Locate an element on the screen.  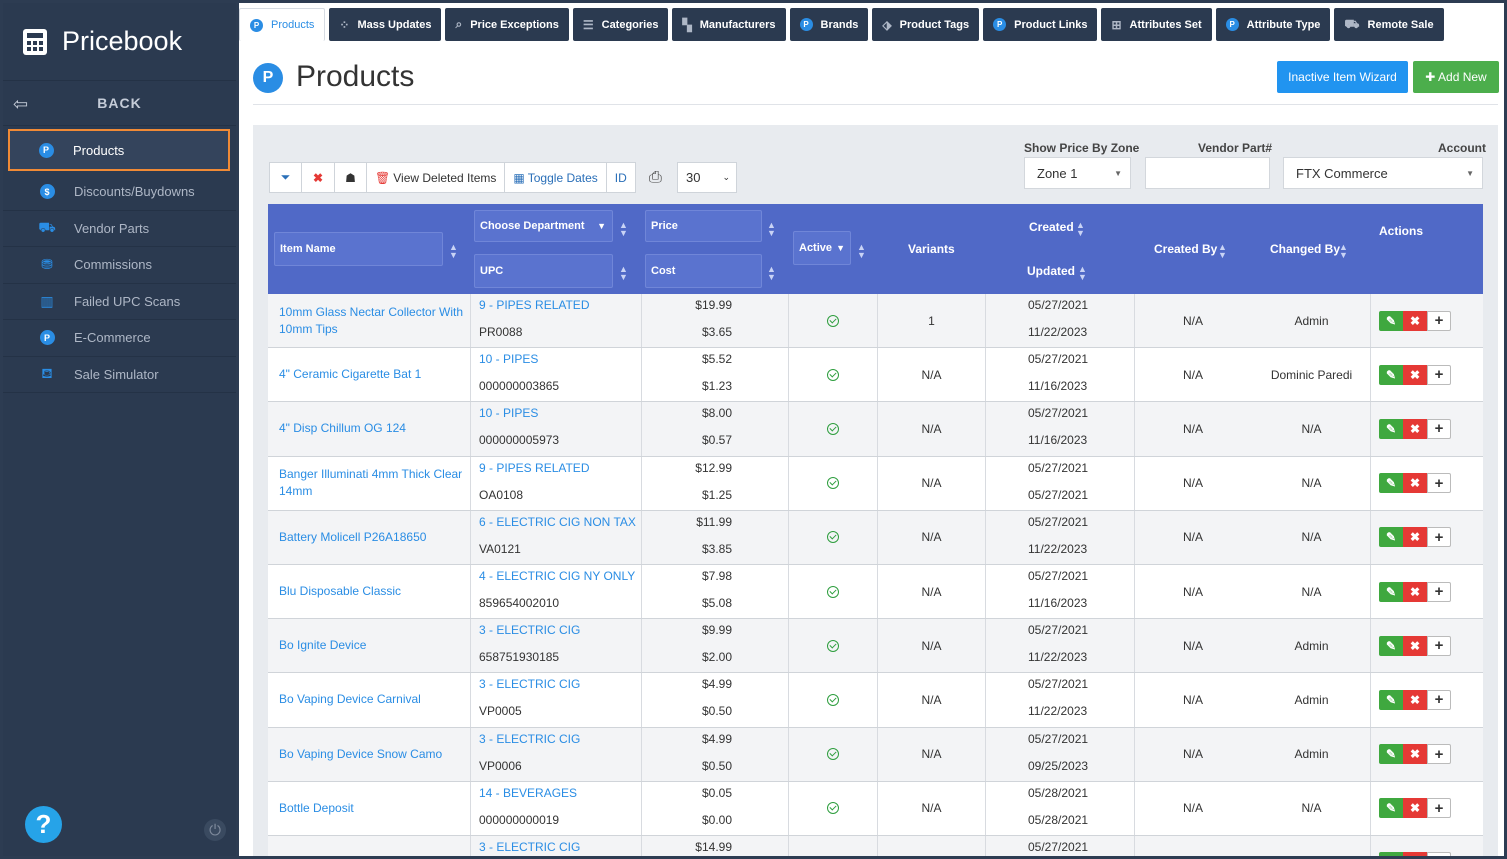
sidebar-item-commissions: ⛃ Commissions is located at coordinates (119, 265).